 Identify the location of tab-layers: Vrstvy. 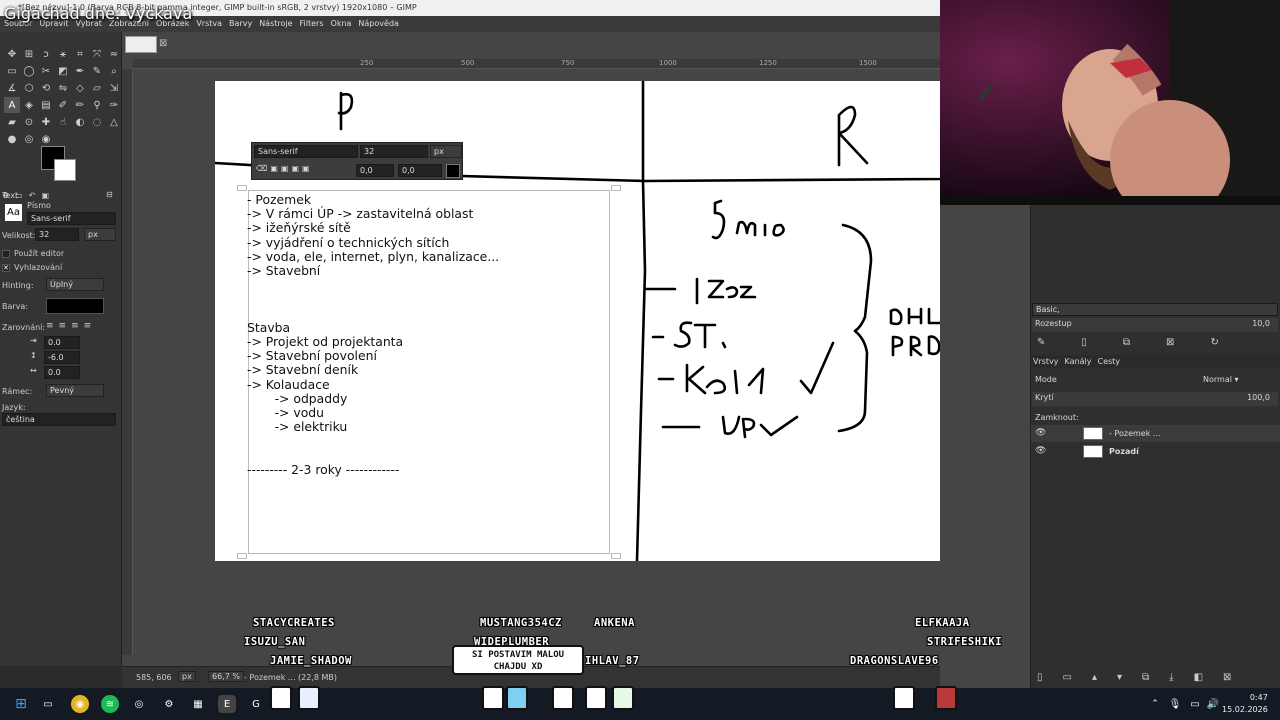
(1046, 361).